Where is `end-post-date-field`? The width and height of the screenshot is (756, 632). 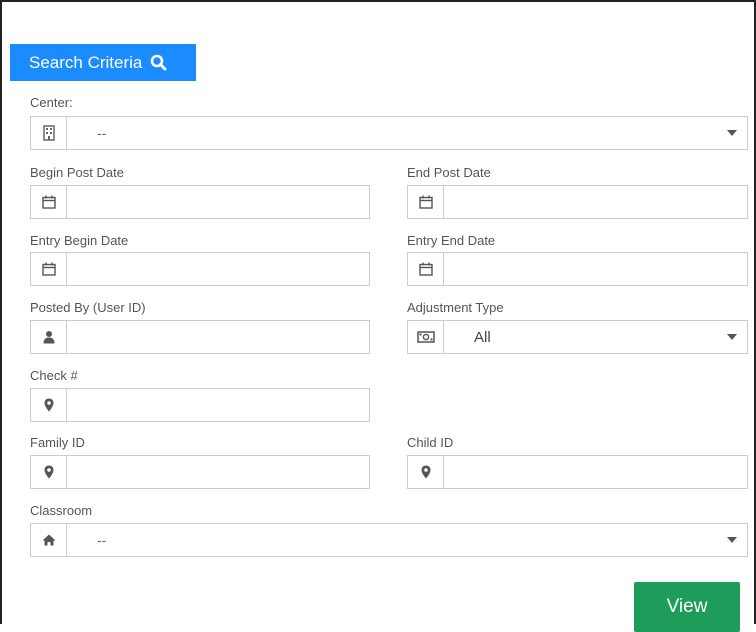 end-post-date-field is located at coordinates (577, 202).